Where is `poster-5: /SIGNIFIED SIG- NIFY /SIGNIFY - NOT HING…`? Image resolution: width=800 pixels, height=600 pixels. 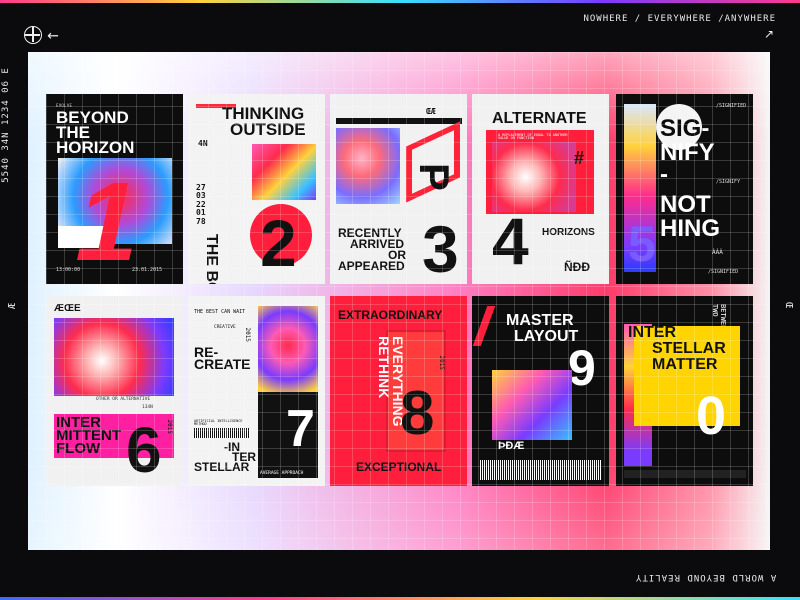
poster-5: /SIGNIFIED SIG- NIFY /SIGNIFY - NOT HING… is located at coordinates (684, 189).